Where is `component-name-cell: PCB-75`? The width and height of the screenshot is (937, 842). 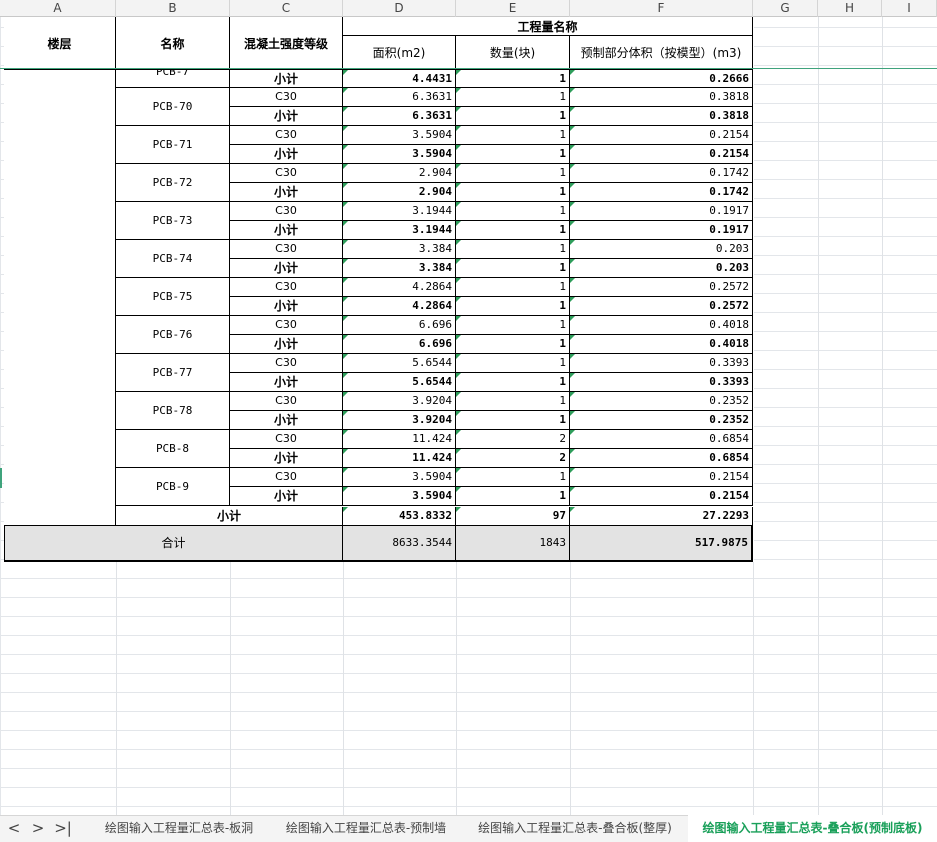
component-name-cell: PCB-75 is located at coordinates (173, 297).